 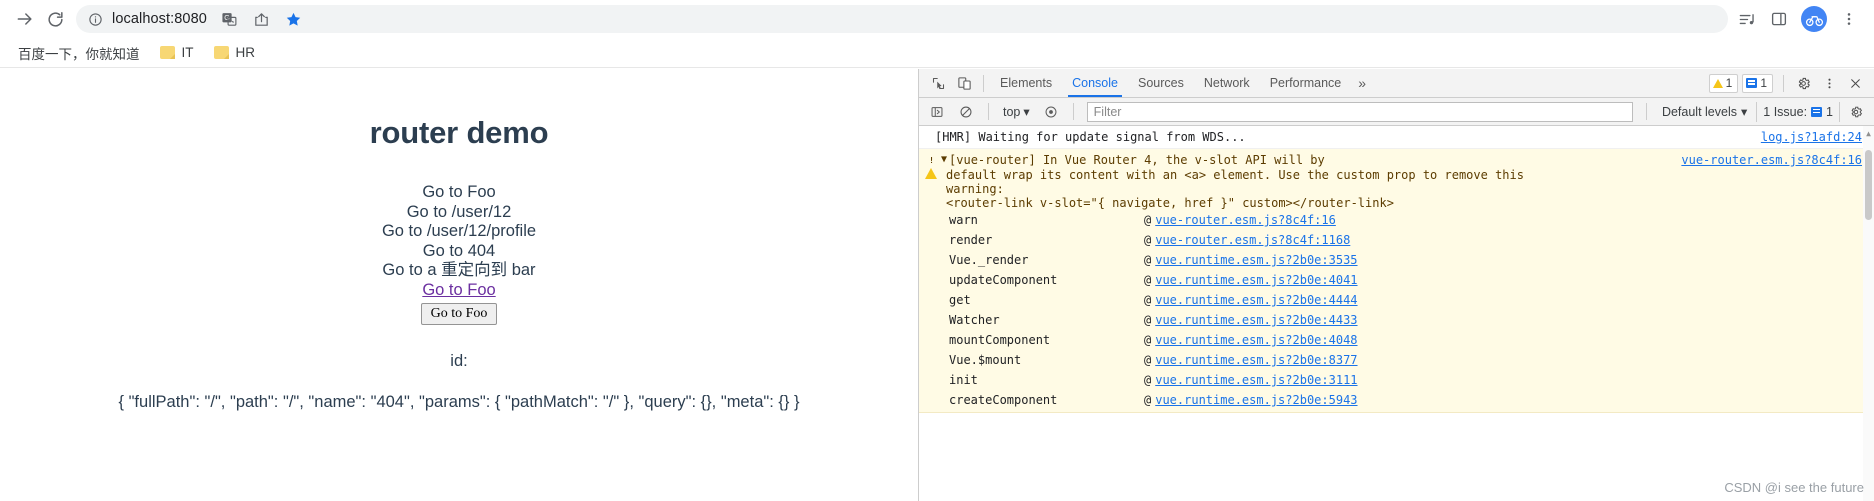 I want to click on stack-frame: get @ vue.runtime.esm.js?2b0e:4444, so click(x=1393, y=300).